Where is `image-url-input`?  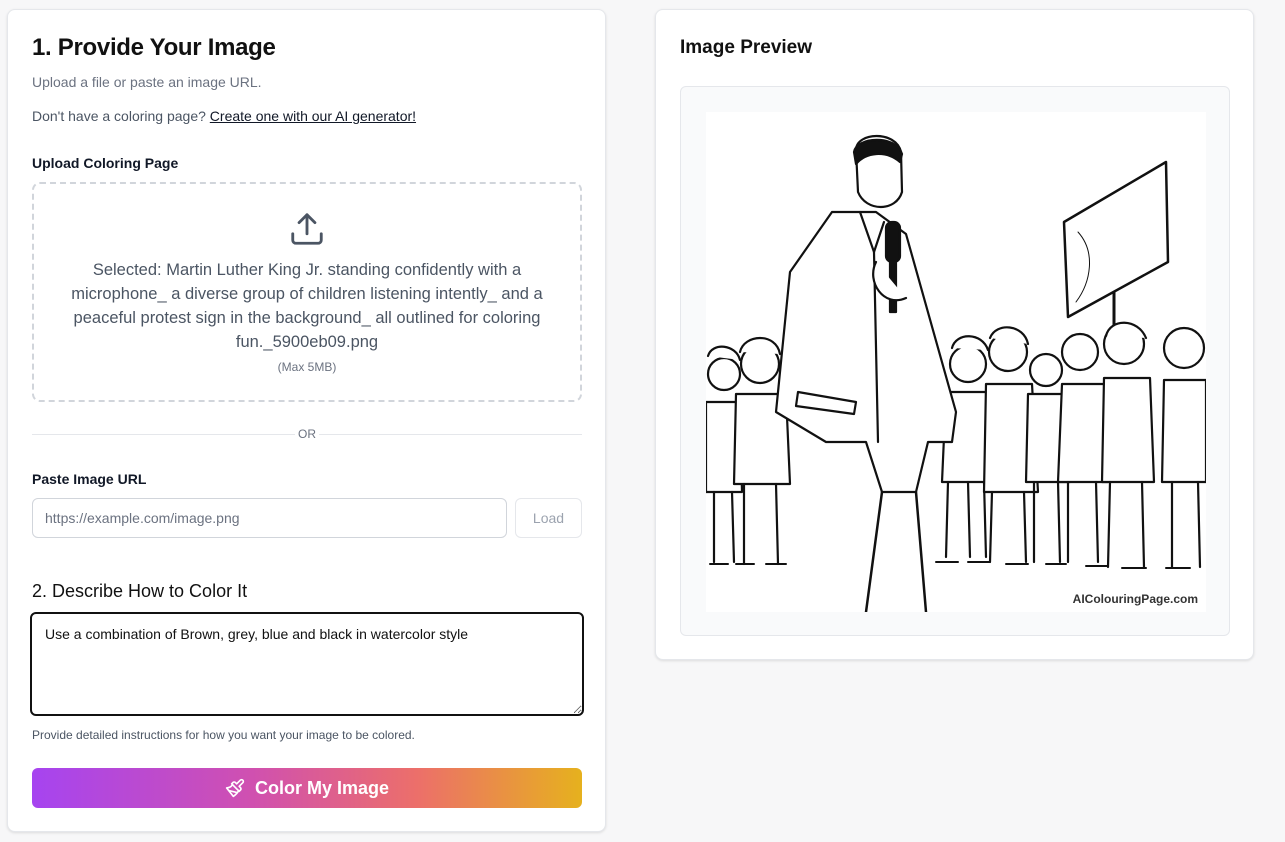
image-url-input is located at coordinates (269, 518).